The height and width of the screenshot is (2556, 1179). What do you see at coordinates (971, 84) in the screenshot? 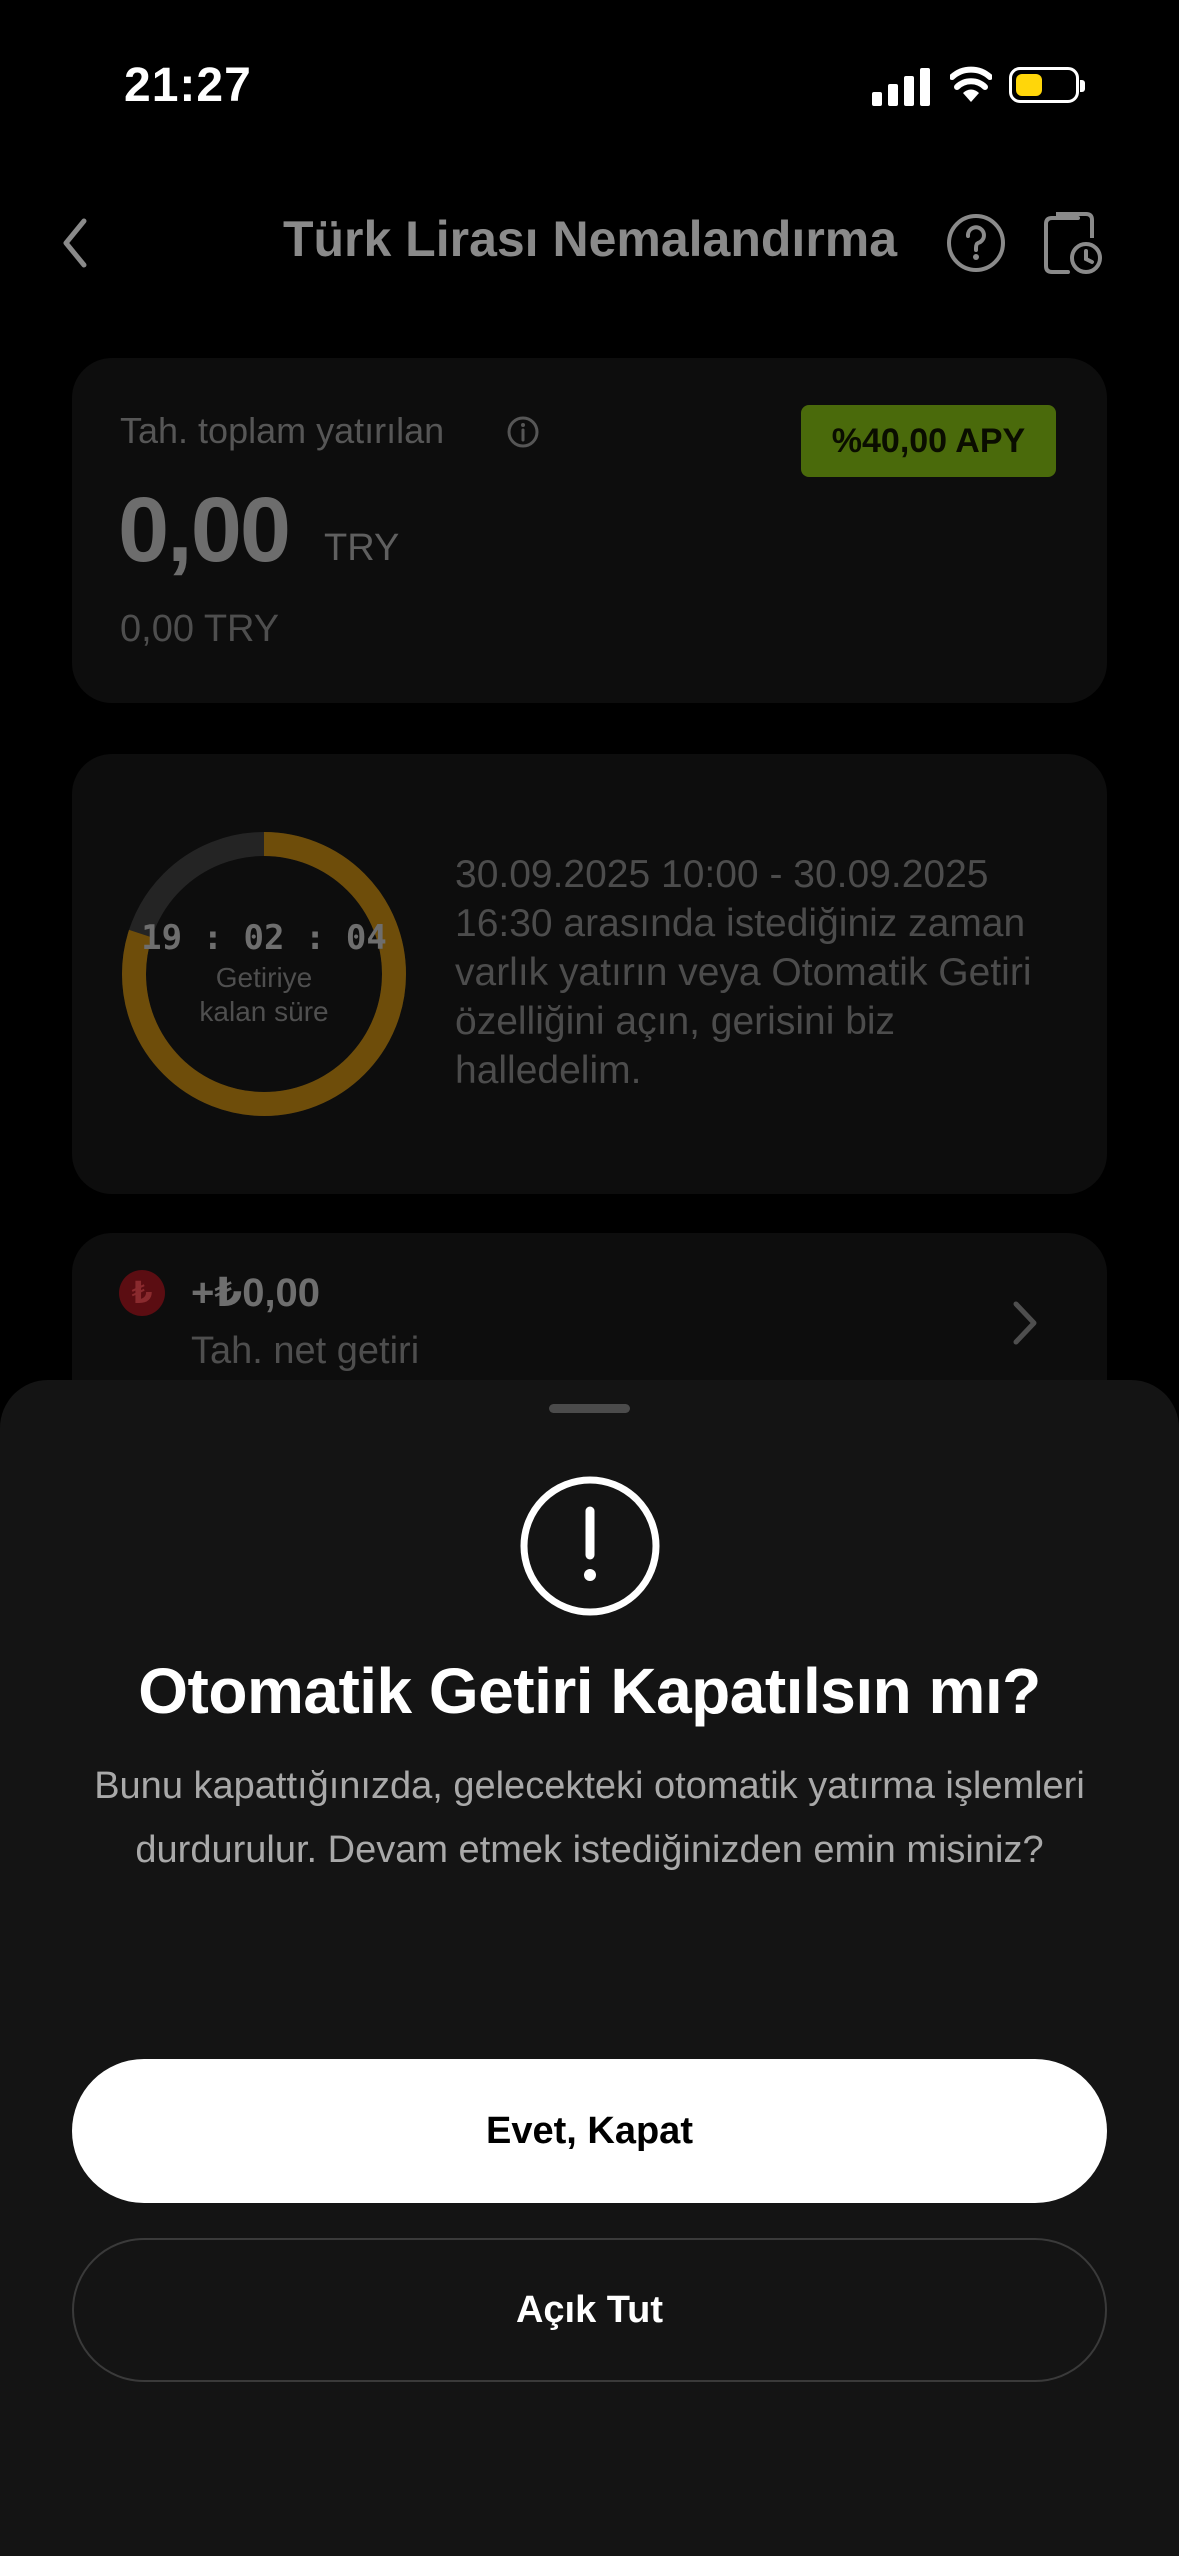
I see `wifi-icon` at bounding box center [971, 84].